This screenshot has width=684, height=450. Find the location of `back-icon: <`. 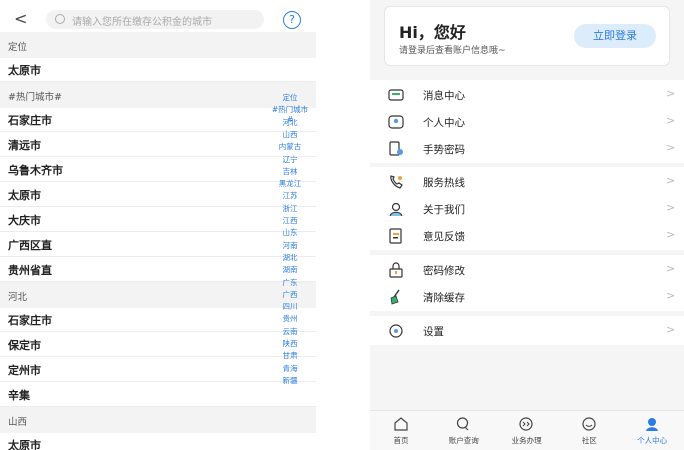

back-icon: < is located at coordinates (20, 18).